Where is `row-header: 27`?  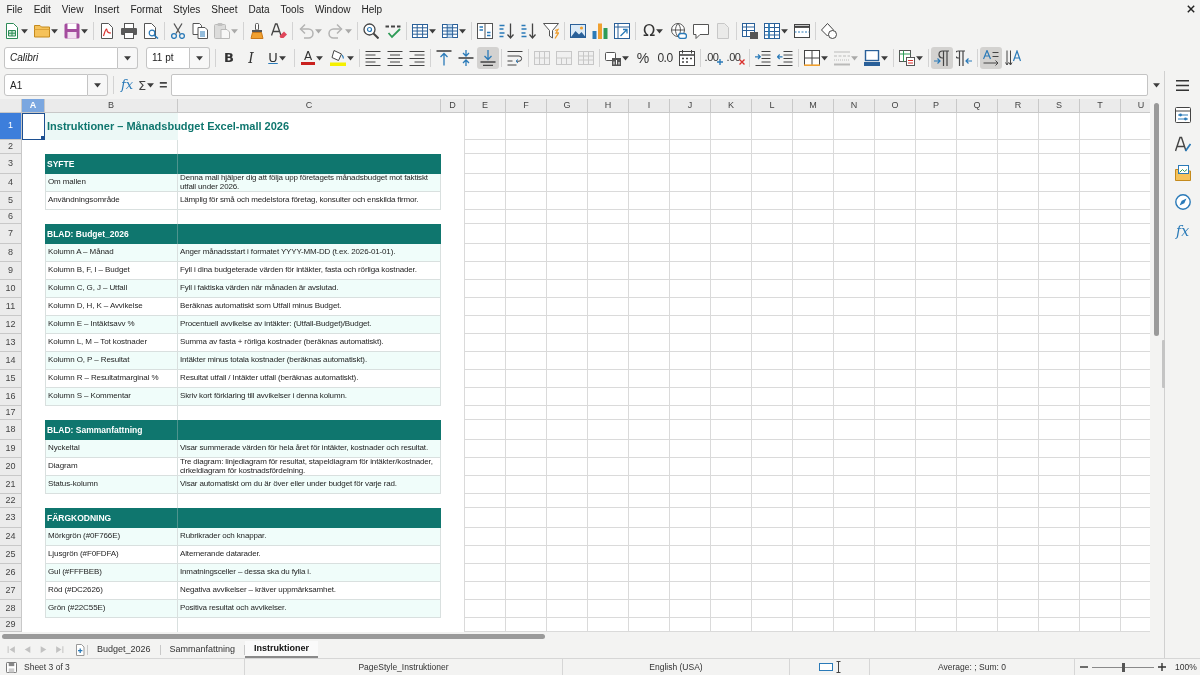 row-header: 27 is located at coordinates (11, 591).